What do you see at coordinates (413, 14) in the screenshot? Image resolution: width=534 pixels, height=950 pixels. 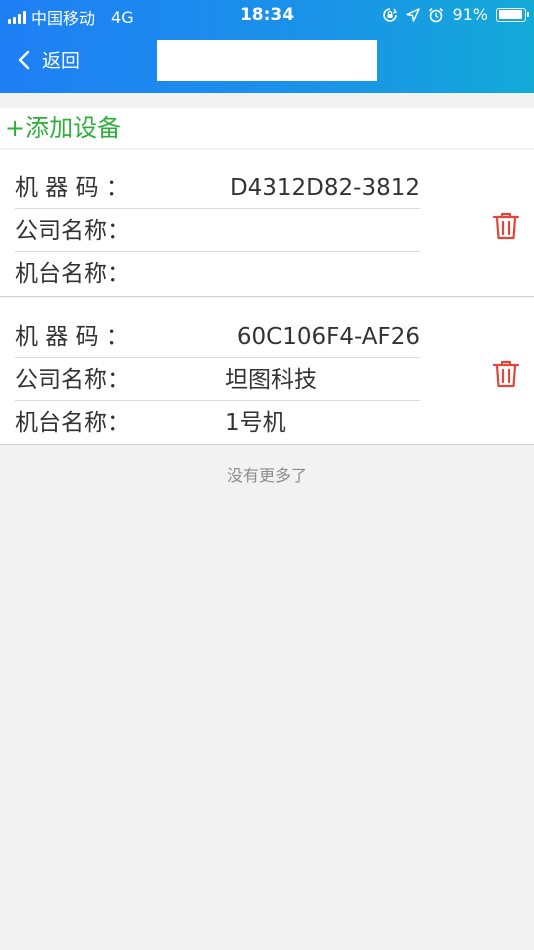 I see `location-icon` at bounding box center [413, 14].